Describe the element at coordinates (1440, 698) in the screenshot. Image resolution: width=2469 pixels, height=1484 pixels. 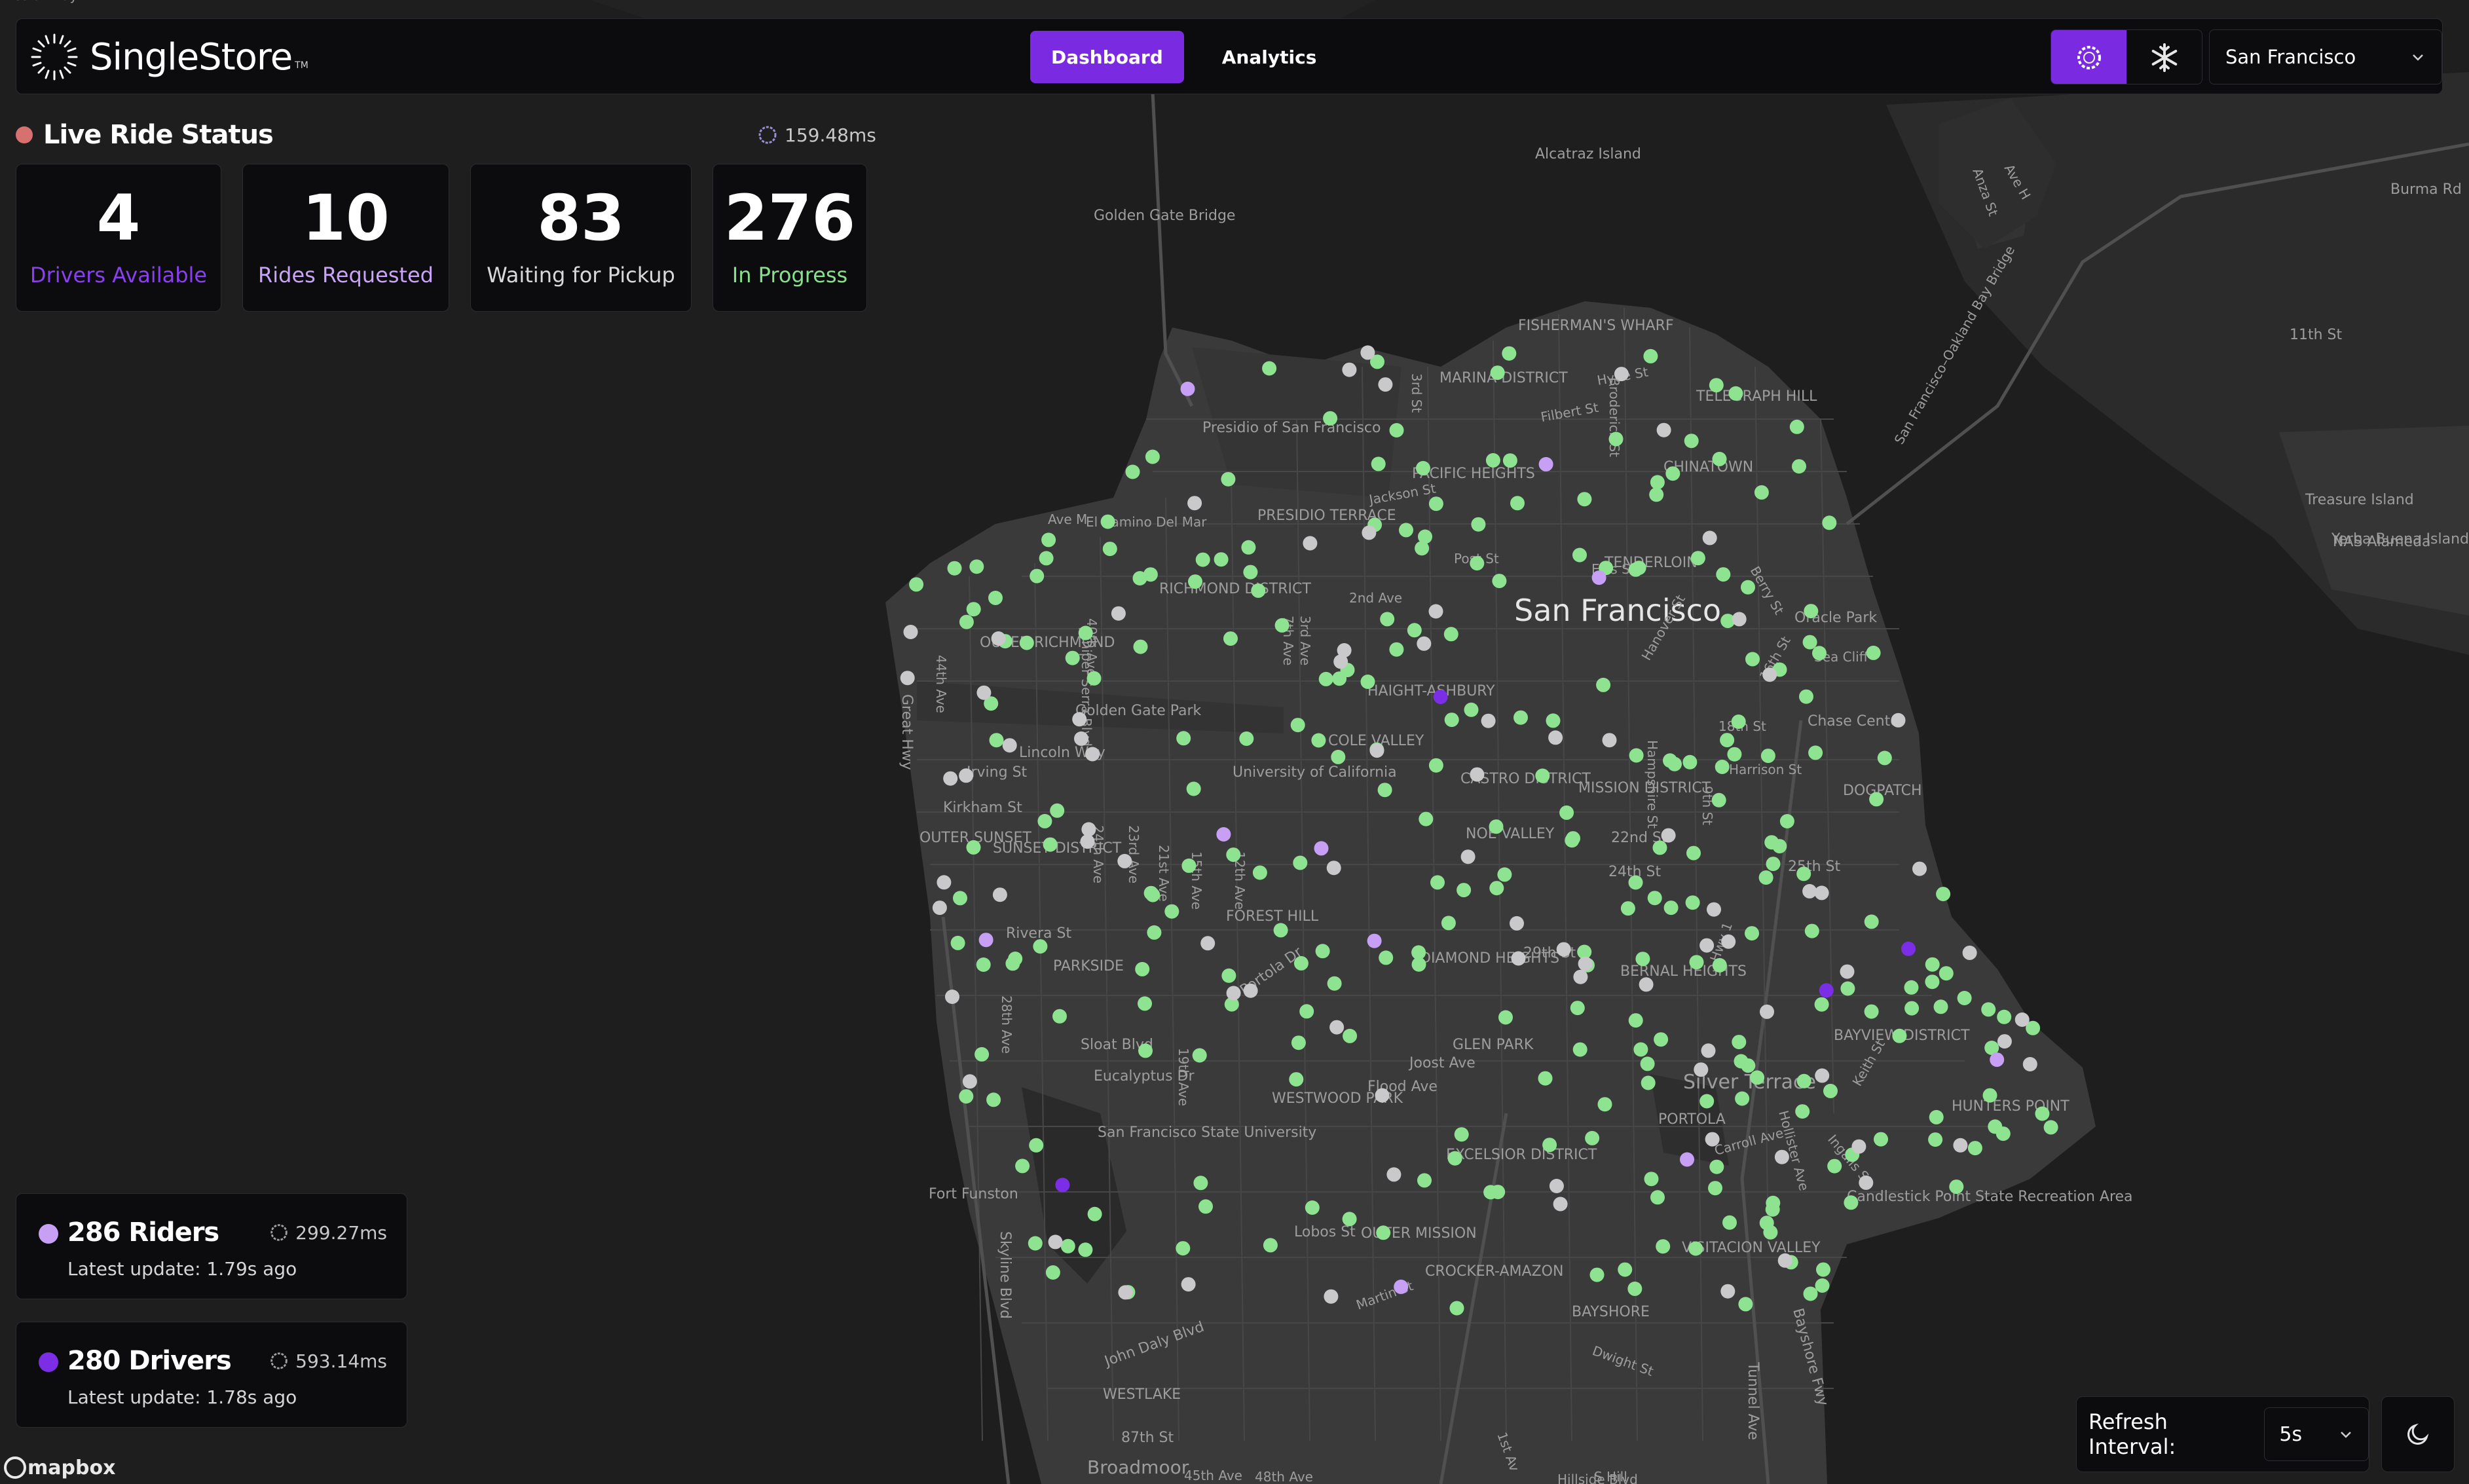
I see `driver-marker` at that location.